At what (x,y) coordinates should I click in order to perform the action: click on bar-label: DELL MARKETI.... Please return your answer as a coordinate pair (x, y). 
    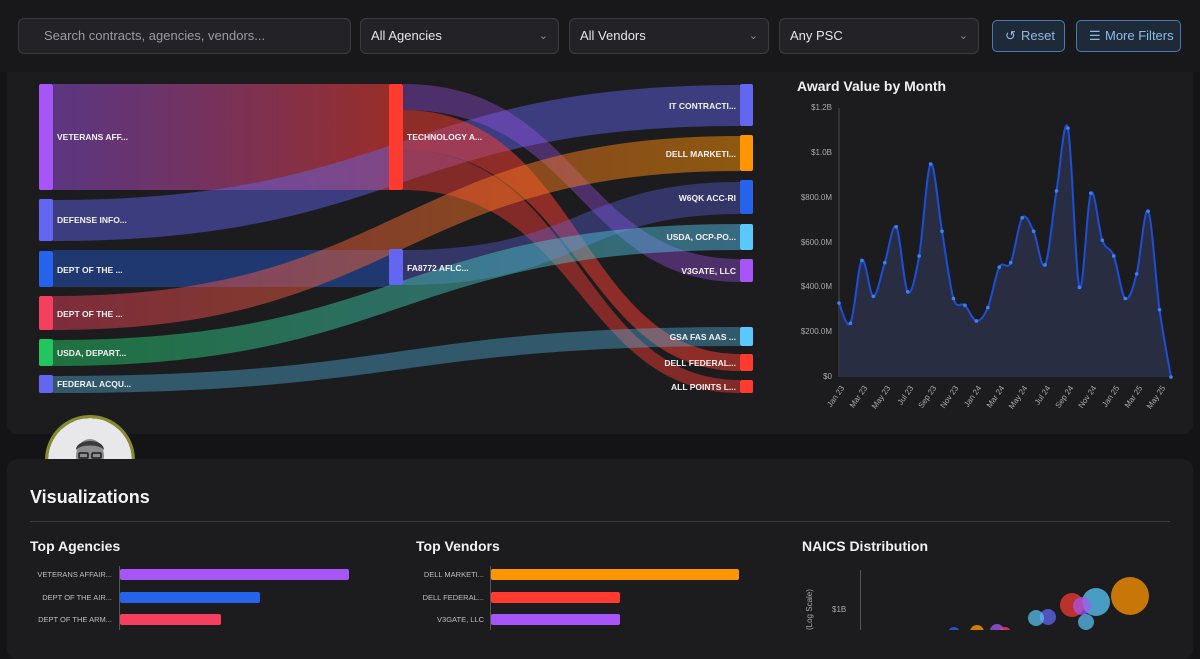
    Looking at the image, I should click on (453, 574).